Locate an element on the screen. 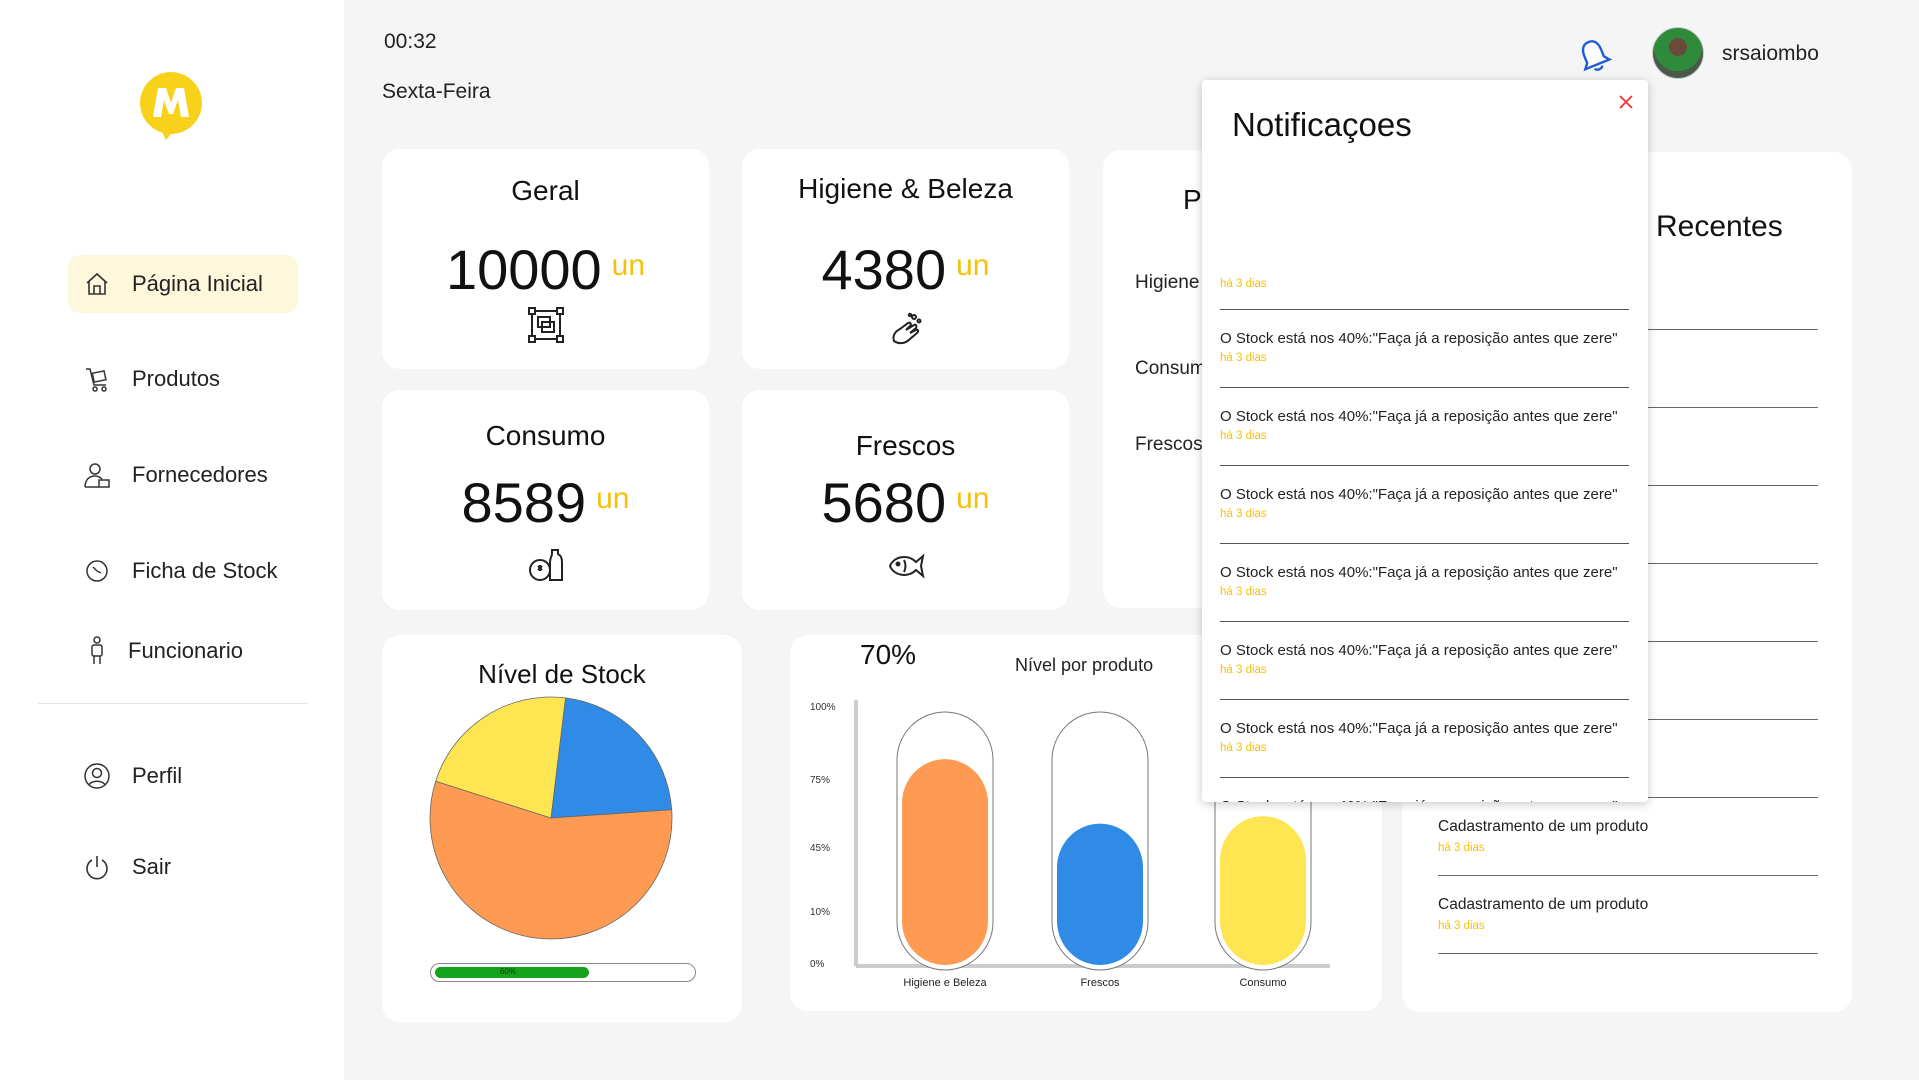  x-tick-label: Higiene e Beleza is located at coordinates (945, 983).